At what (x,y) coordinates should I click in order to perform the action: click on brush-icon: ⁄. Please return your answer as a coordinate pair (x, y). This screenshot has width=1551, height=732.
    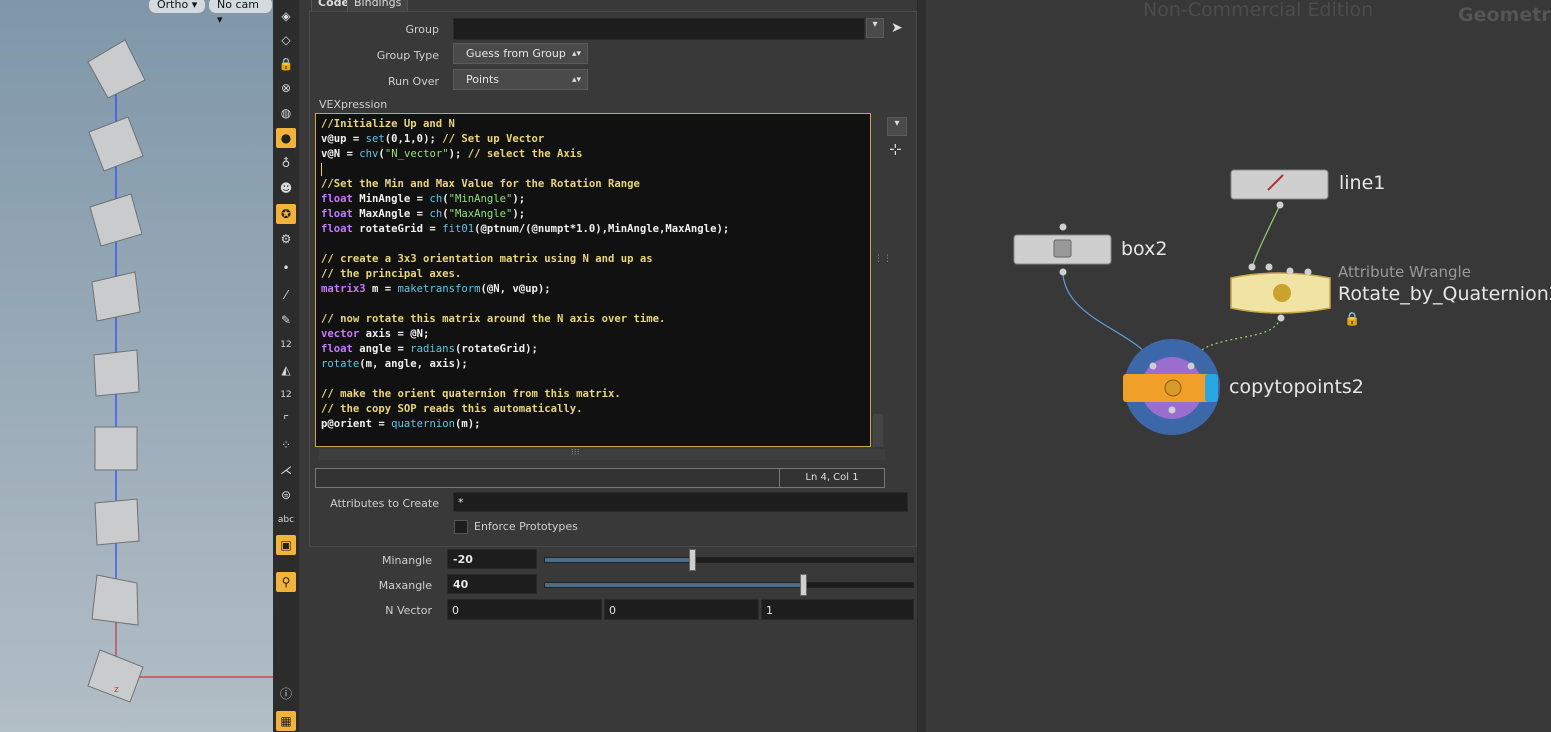
    Looking at the image, I should click on (286, 295).